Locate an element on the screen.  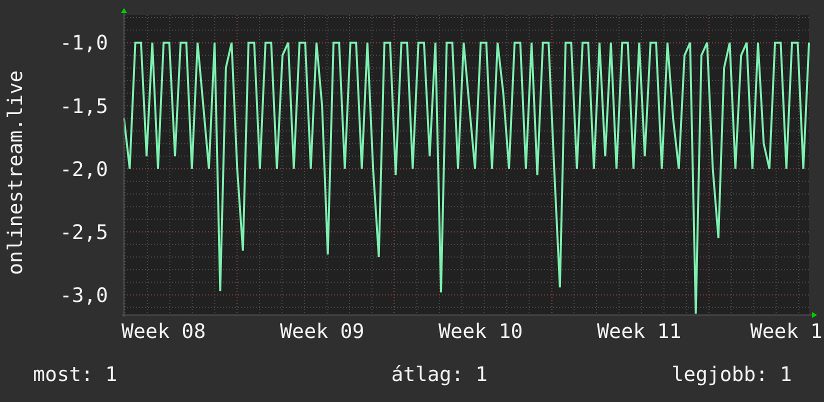
x-tick-label: Week 10 is located at coordinates (480, 331).